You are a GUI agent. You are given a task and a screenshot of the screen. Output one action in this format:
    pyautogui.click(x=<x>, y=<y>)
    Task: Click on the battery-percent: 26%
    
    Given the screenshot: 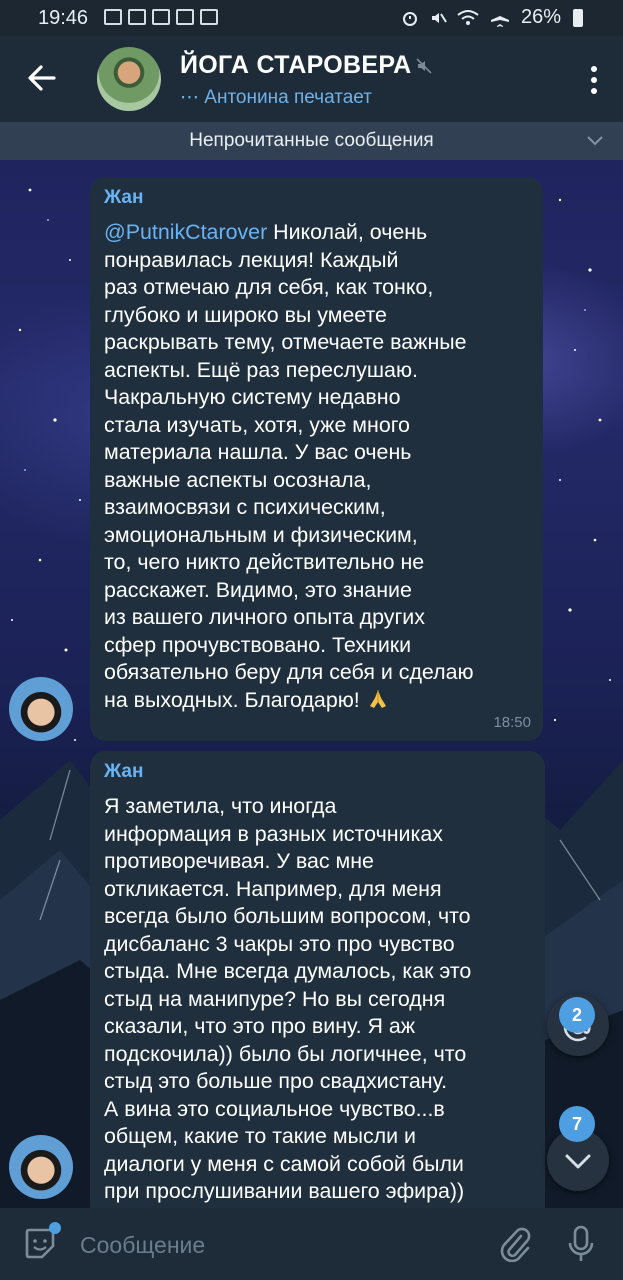 What is the action you would take?
    pyautogui.click(x=540, y=17)
    